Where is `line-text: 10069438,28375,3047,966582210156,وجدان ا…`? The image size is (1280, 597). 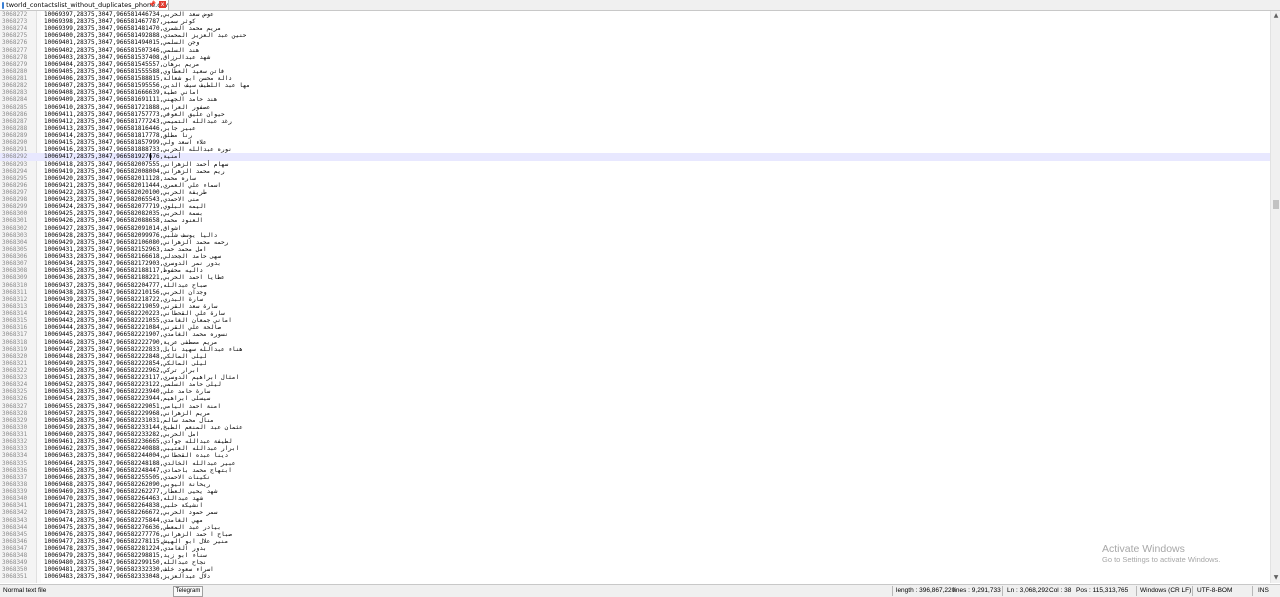
line-text: 10069438,28375,3047,966582210156,وجدان ا… is located at coordinates (125, 292).